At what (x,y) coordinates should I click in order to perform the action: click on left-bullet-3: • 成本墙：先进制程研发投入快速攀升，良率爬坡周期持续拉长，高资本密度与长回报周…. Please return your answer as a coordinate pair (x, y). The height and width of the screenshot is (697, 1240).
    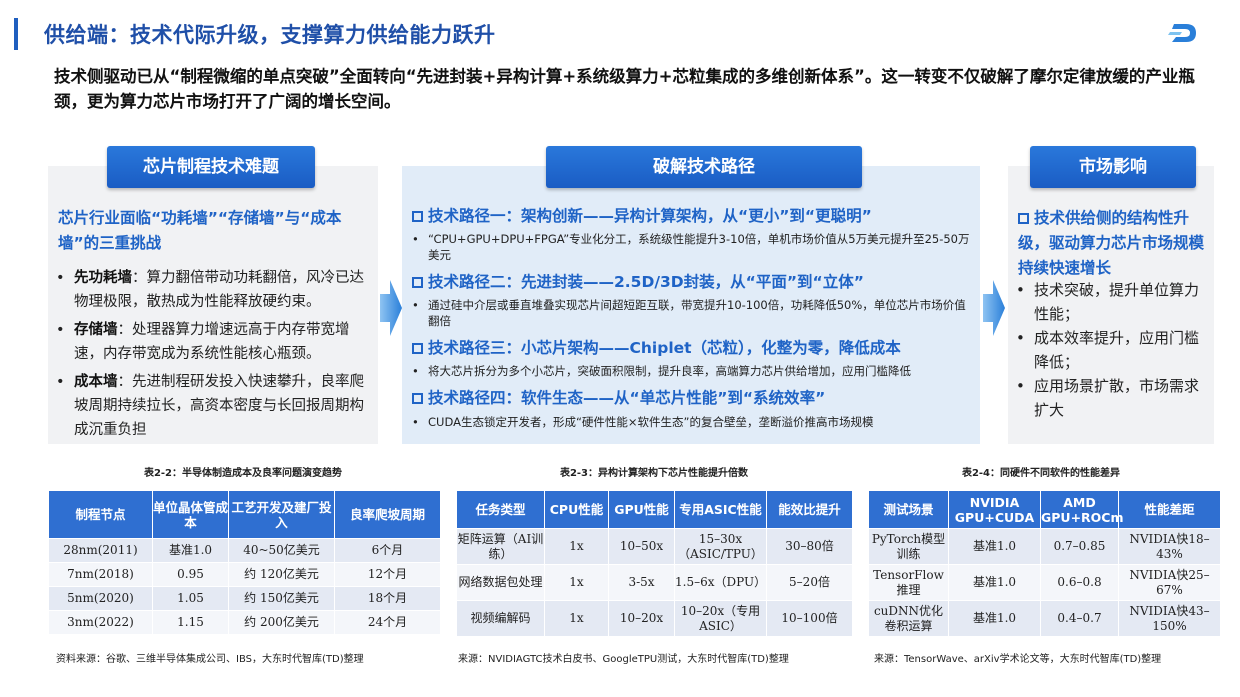
    Looking at the image, I should click on (215, 406).